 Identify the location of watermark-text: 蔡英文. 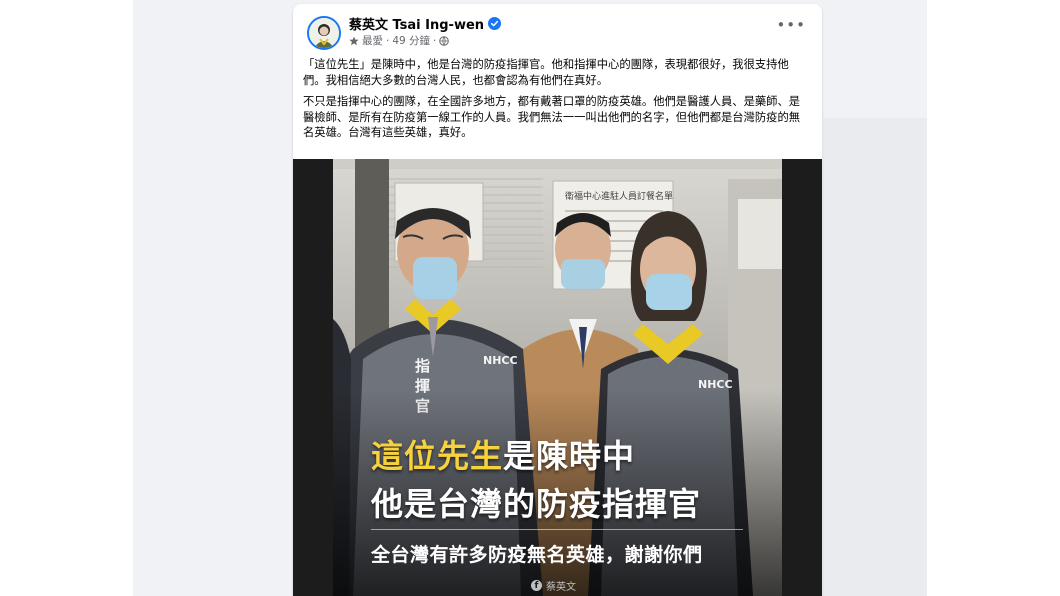
(561, 587).